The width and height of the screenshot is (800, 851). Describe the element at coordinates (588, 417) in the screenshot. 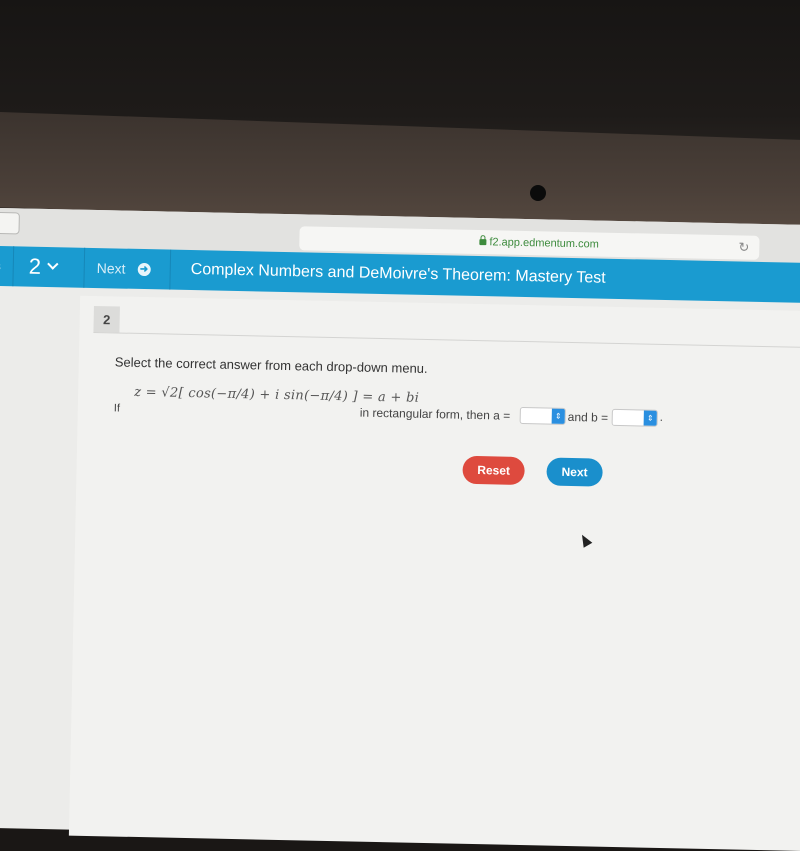

I see `and-b-text: and b =` at that location.